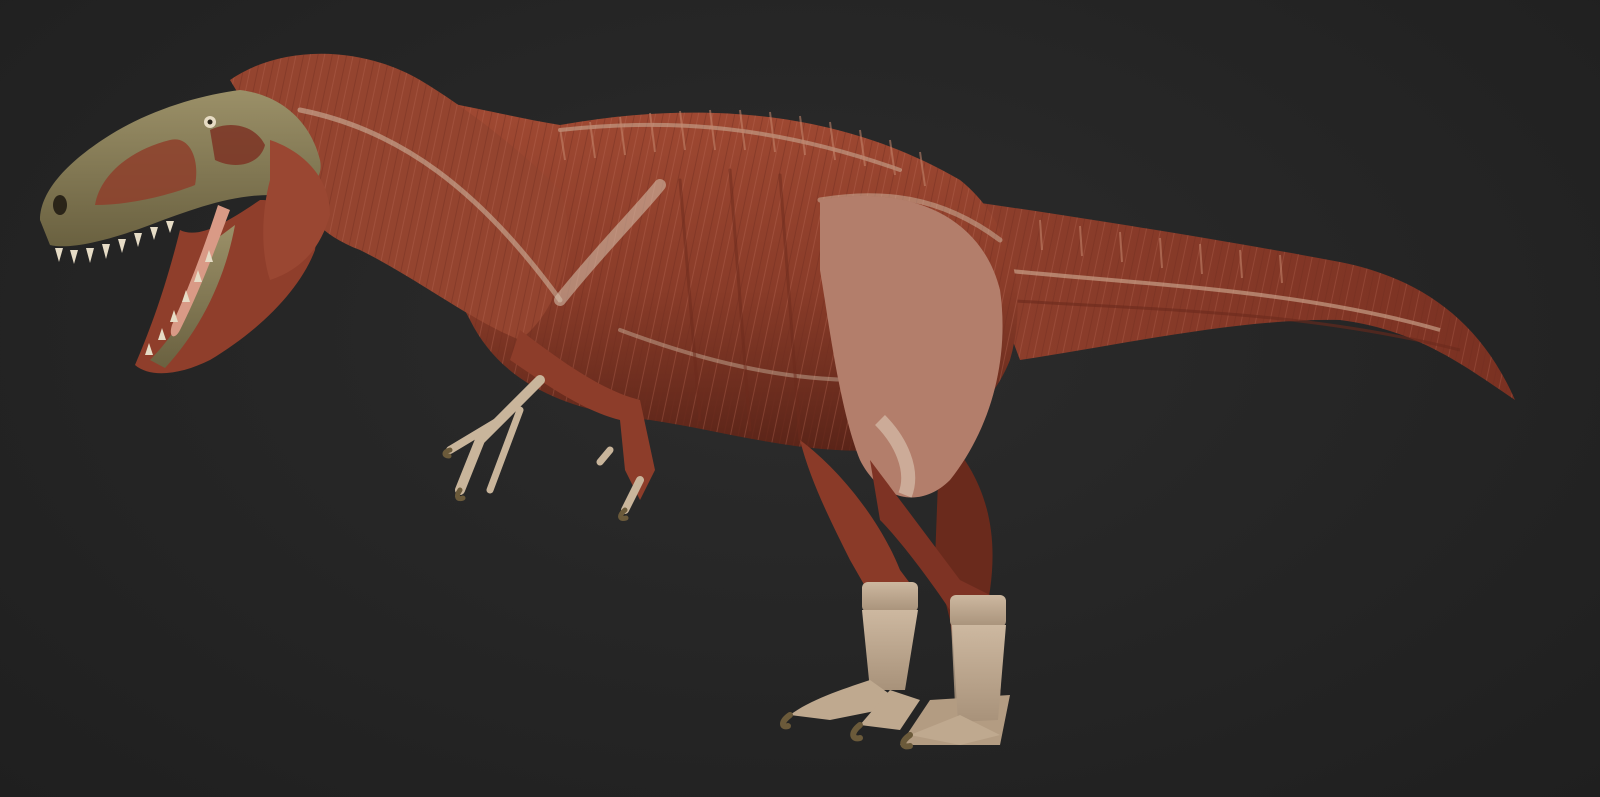  What do you see at coordinates (185, 232) in the screenshot?
I see `head` at bounding box center [185, 232].